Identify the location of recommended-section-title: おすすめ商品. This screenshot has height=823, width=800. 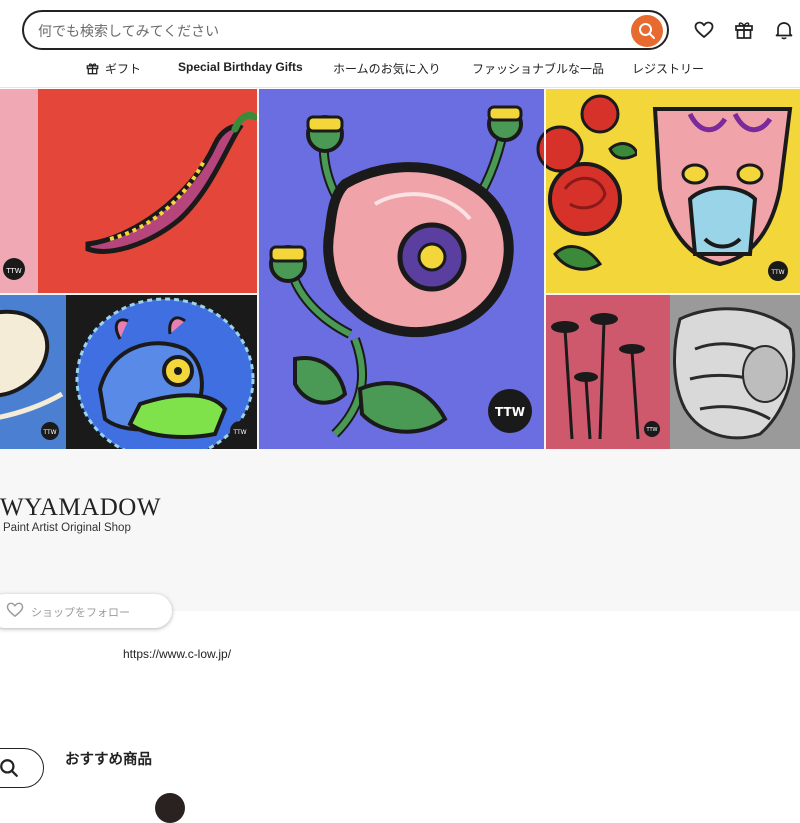
(108, 760).